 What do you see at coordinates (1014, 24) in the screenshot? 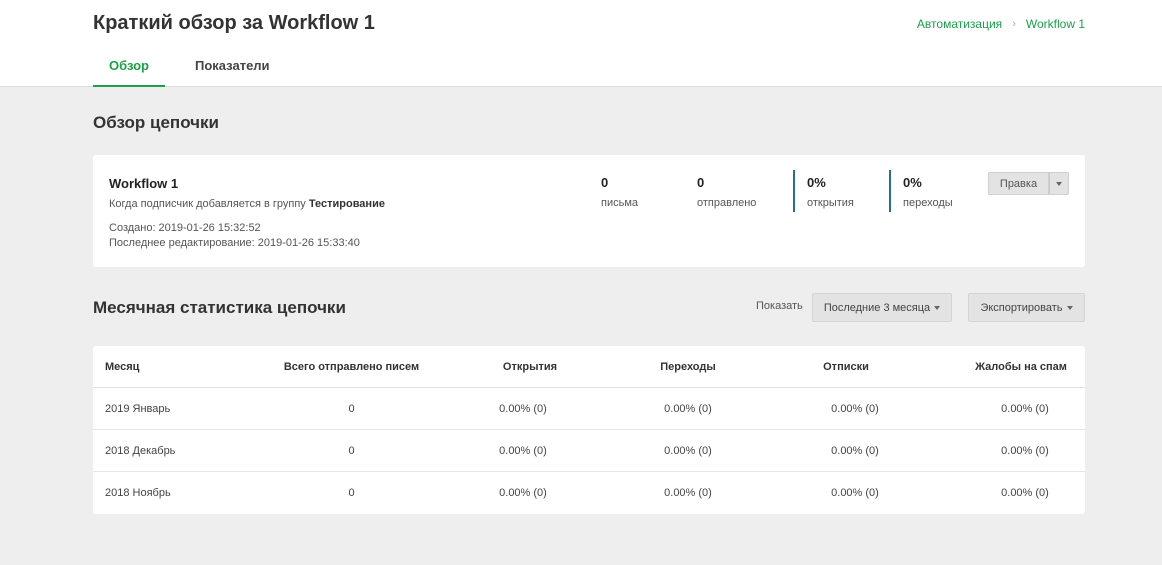
I see `chevron-right-icon: ›` at bounding box center [1014, 24].